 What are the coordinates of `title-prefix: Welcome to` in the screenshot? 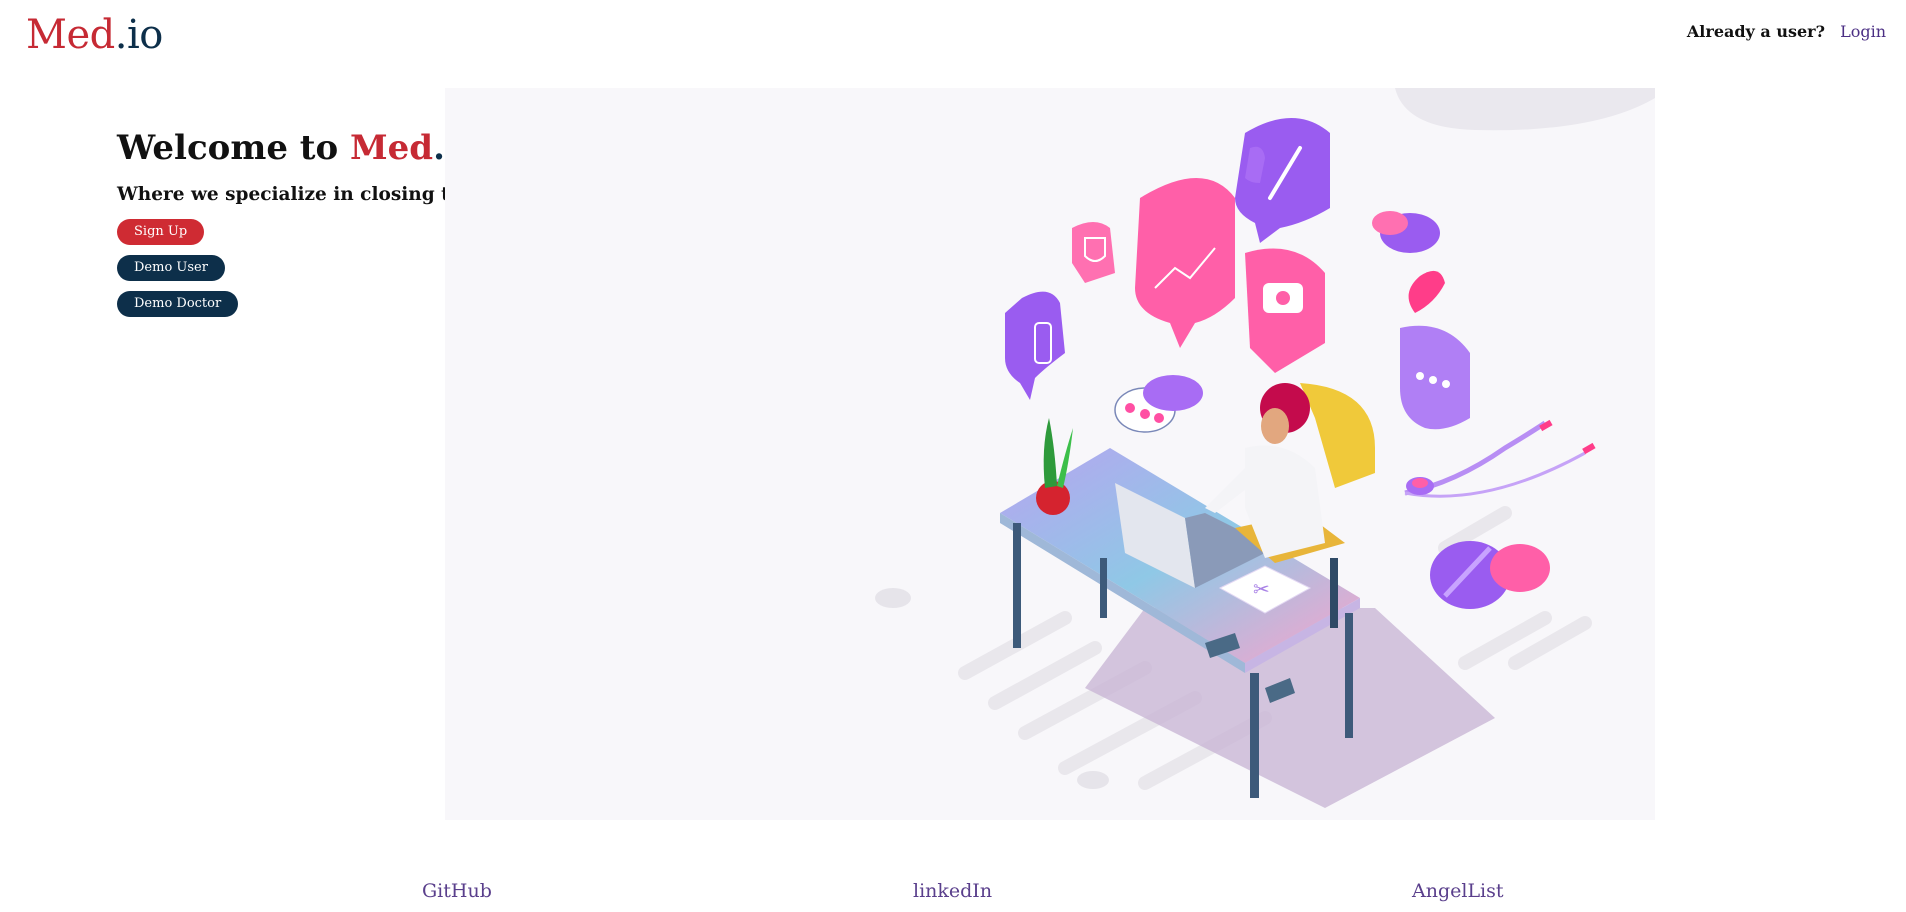 It's located at (234, 148).